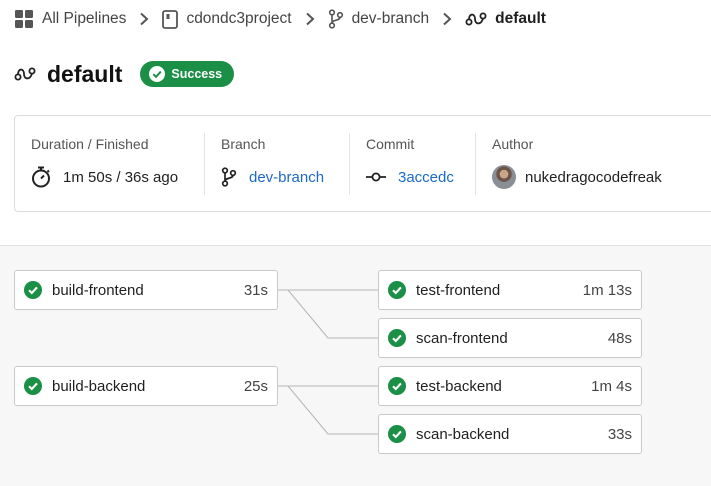 This screenshot has height=486, width=711. Describe the element at coordinates (390, 18) in the screenshot. I see `breadcrumb-branch-label: dev-branch` at that location.